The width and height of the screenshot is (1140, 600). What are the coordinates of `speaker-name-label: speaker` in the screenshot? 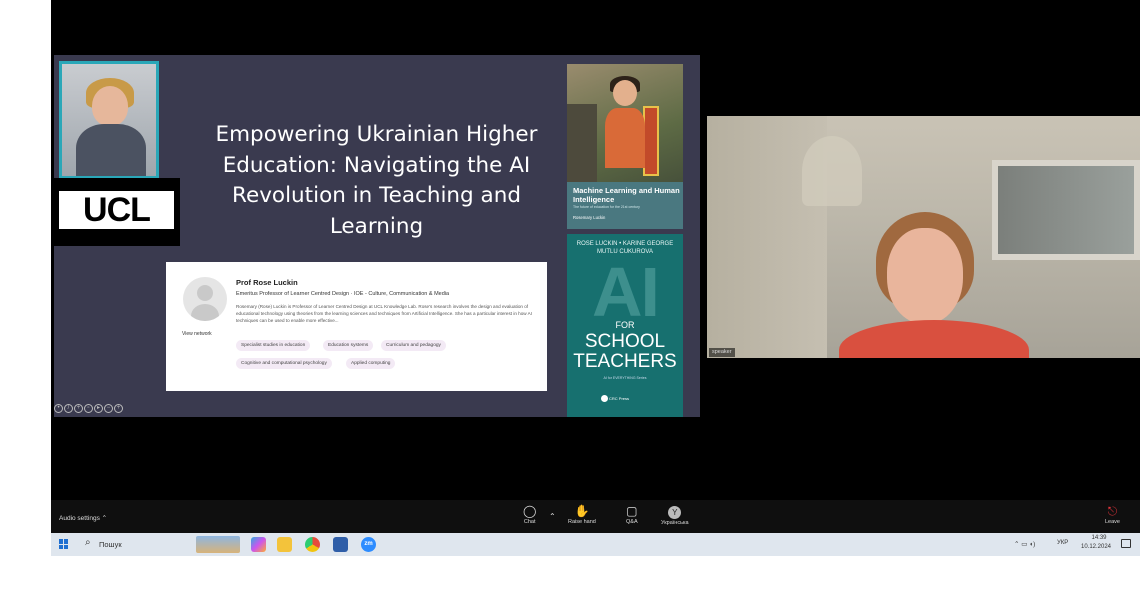 It's located at (722, 352).